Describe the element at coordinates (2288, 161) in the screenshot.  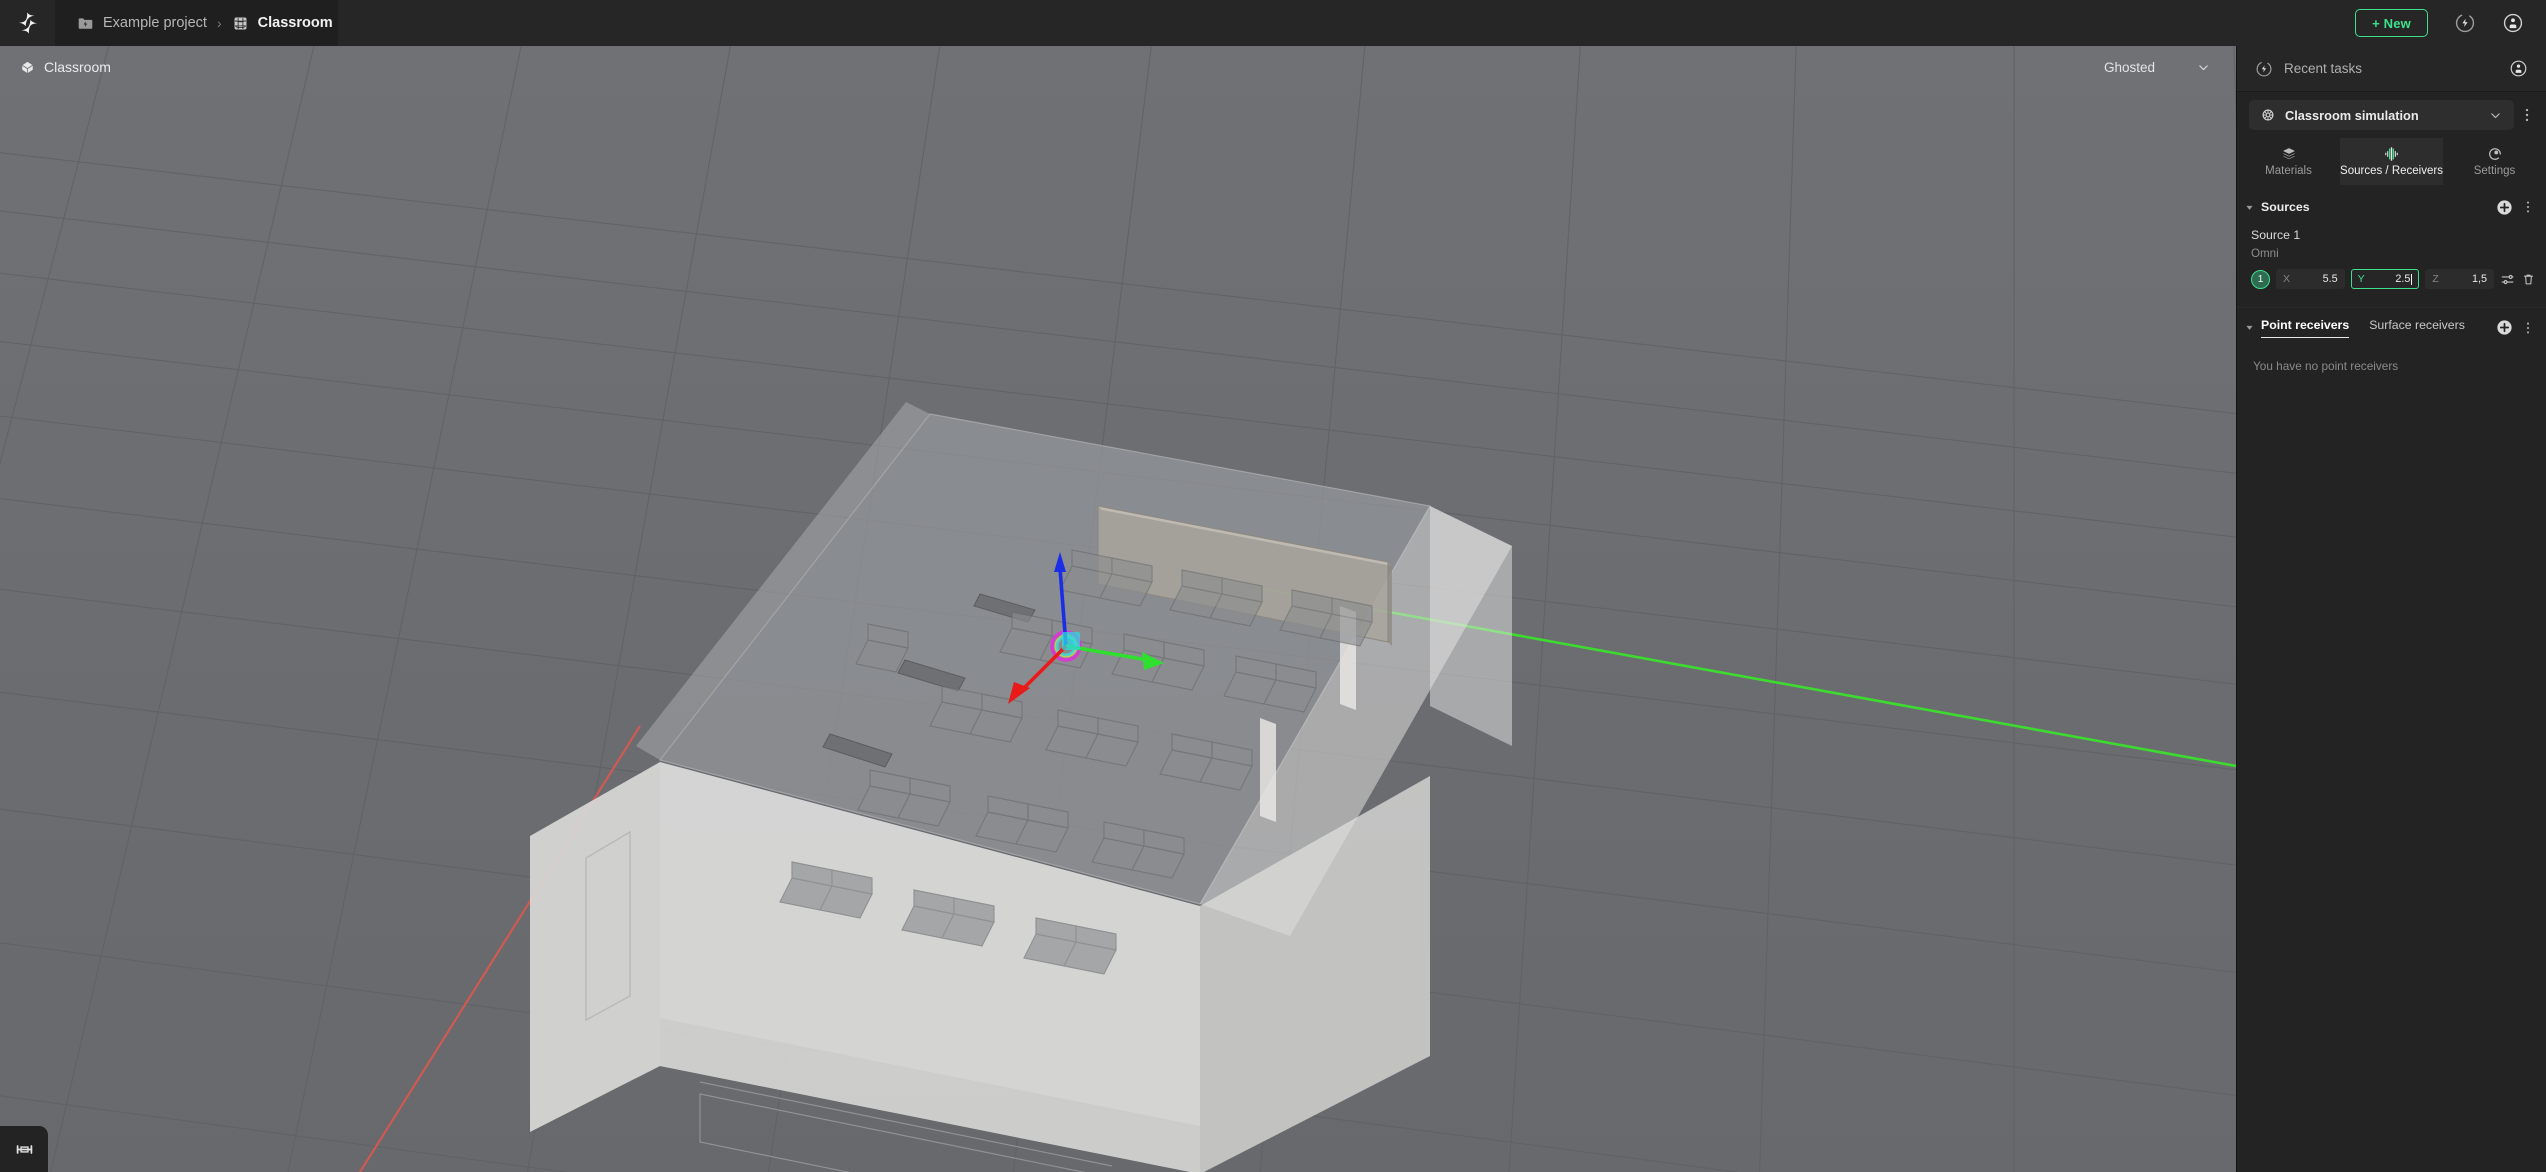
I see `tab-materials: Materials` at that location.